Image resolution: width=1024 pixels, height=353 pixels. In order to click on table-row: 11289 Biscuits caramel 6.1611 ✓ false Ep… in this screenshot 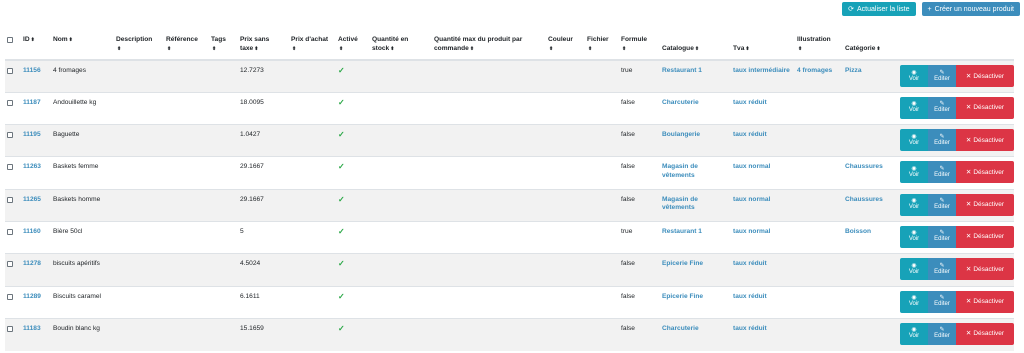, I will do `click(509, 302)`.